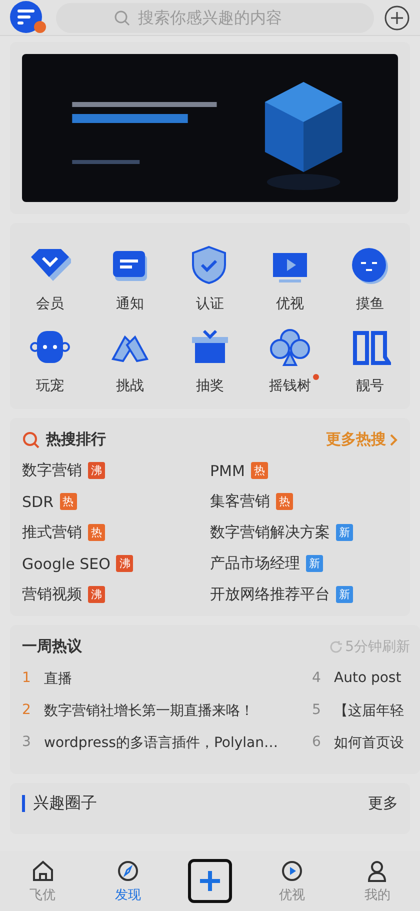  What do you see at coordinates (369, 711) in the screenshot?
I see `topic-link: 【这届年轻` at bounding box center [369, 711].